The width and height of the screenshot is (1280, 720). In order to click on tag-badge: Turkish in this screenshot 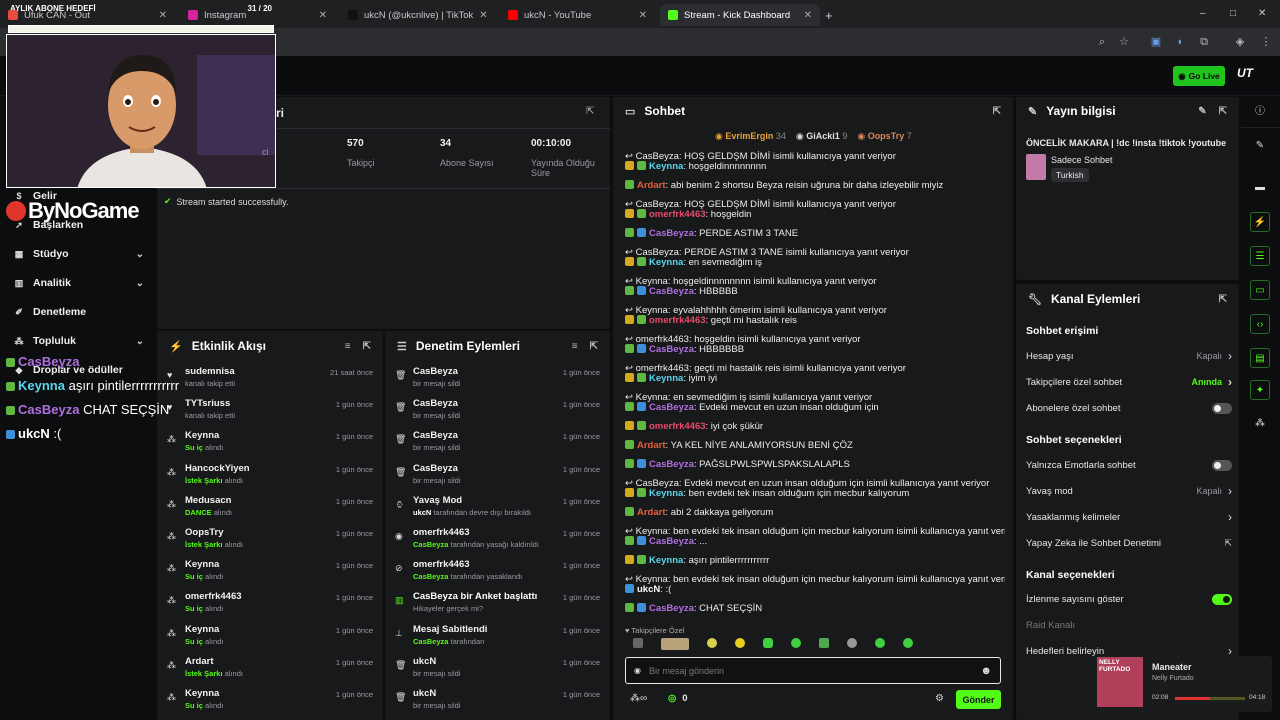, I will do `click(1070, 175)`.